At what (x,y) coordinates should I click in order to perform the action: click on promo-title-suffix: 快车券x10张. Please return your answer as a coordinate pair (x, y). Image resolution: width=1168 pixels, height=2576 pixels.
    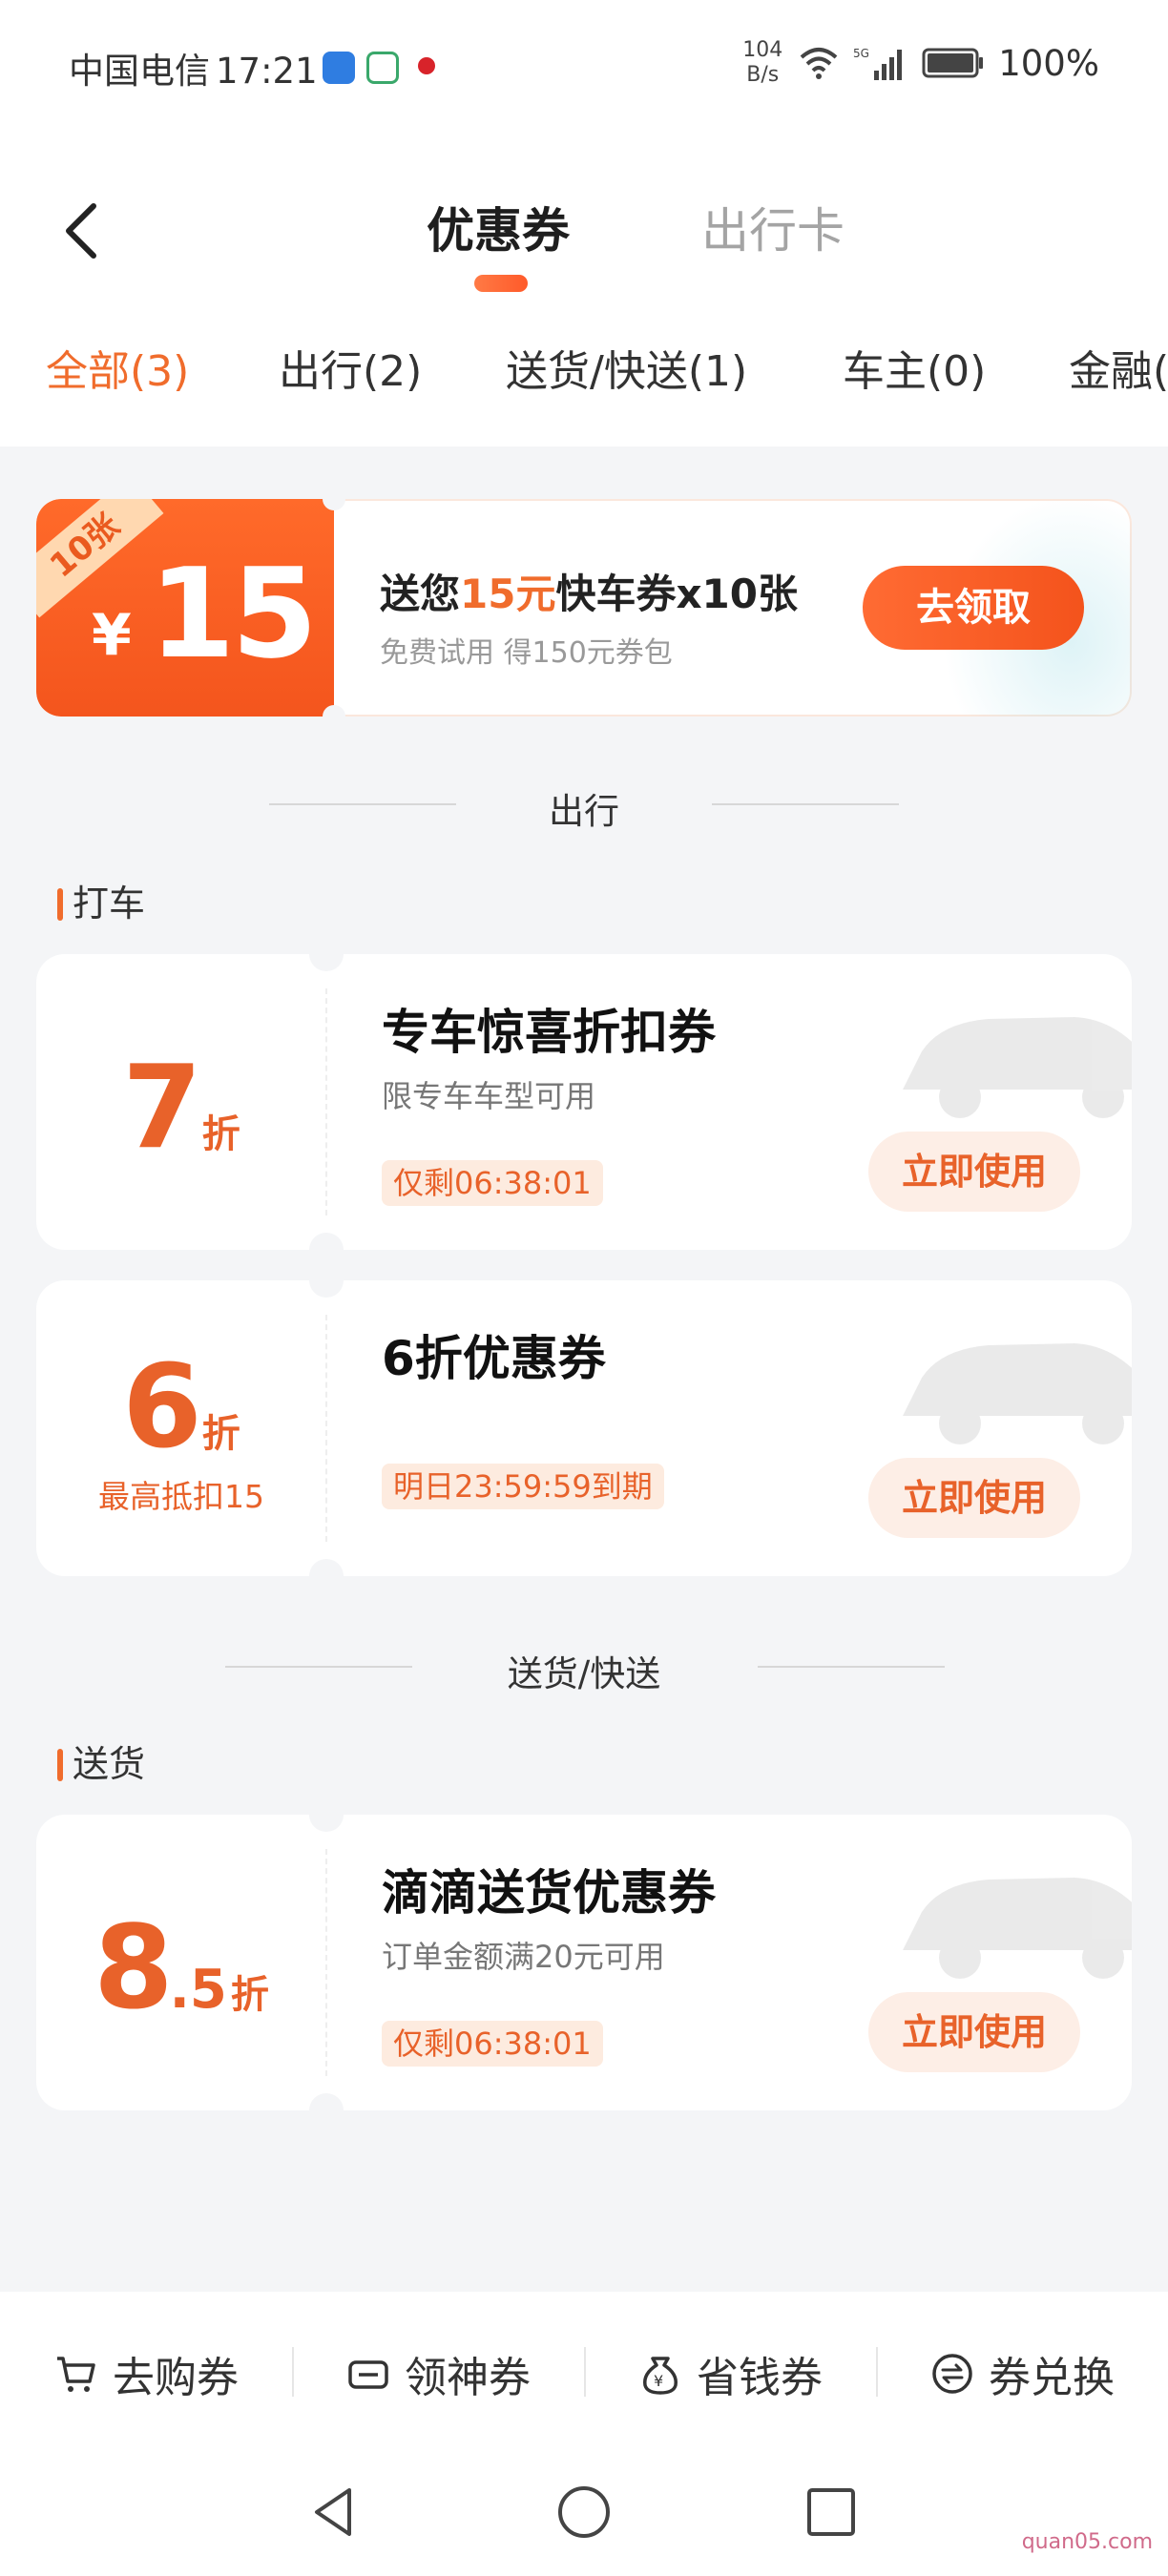
    Looking at the image, I should click on (677, 594).